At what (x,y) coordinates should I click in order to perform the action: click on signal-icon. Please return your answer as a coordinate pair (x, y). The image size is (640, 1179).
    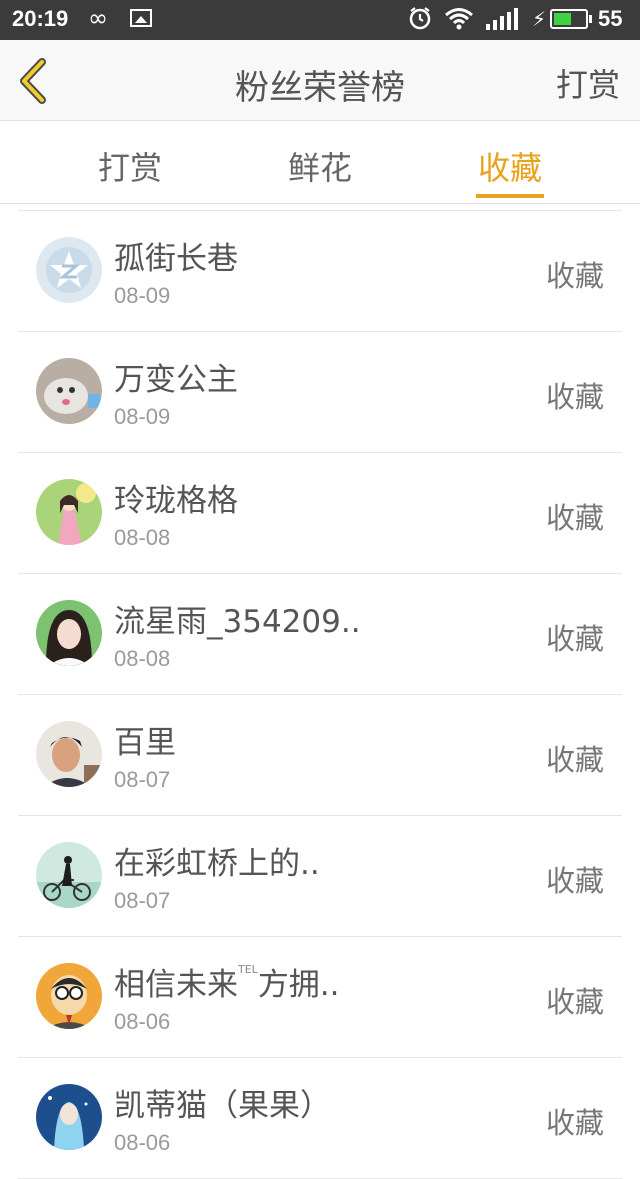
    Looking at the image, I should click on (502, 19).